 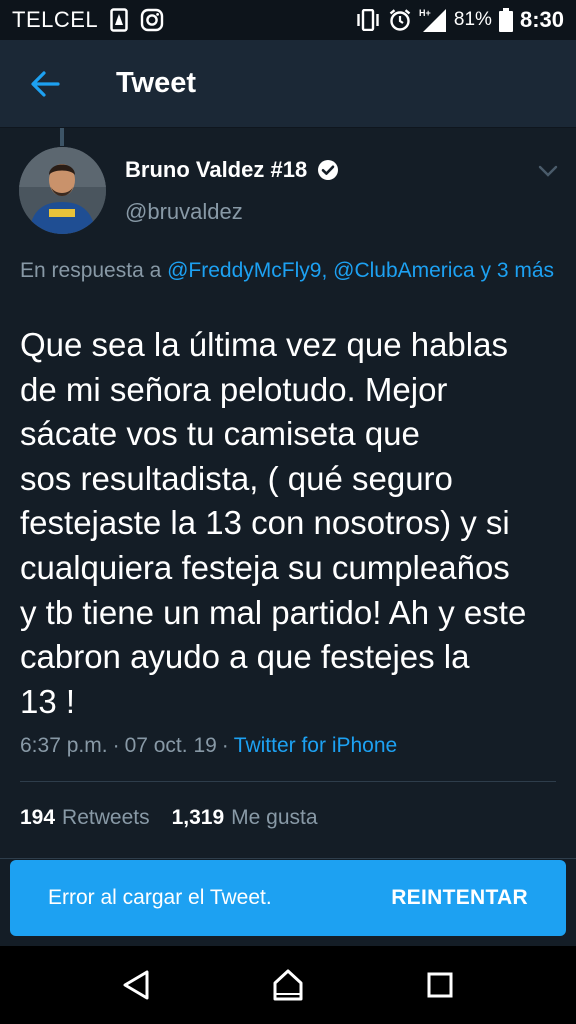 What do you see at coordinates (216, 169) in the screenshot?
I see `author-name: Bruno Valdez #18` at bounding box center [216, 169].